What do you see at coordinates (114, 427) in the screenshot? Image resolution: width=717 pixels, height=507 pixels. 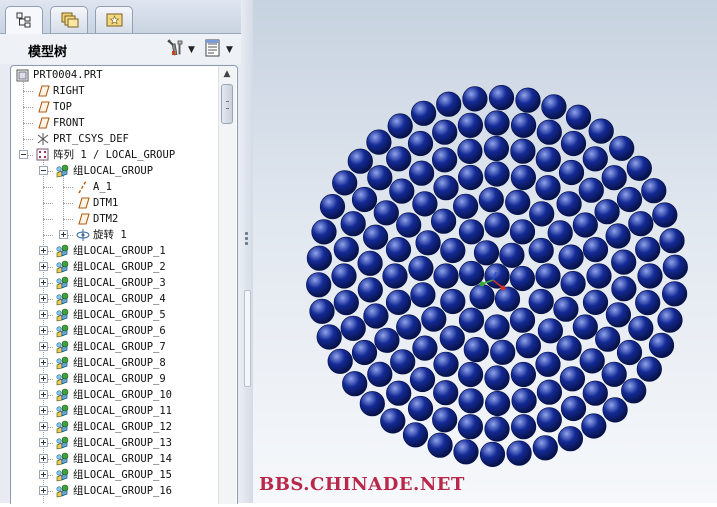 I see `tree-item: 组LOCAL_GROUP_12` at bounding box center [114, 427].